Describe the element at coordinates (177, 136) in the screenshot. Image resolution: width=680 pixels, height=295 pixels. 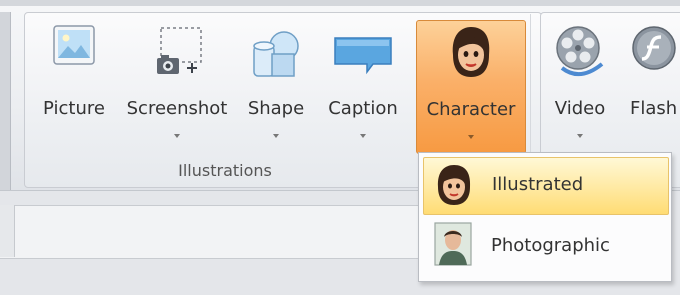
I see `screenshot-dropdown-arrow` at that location.